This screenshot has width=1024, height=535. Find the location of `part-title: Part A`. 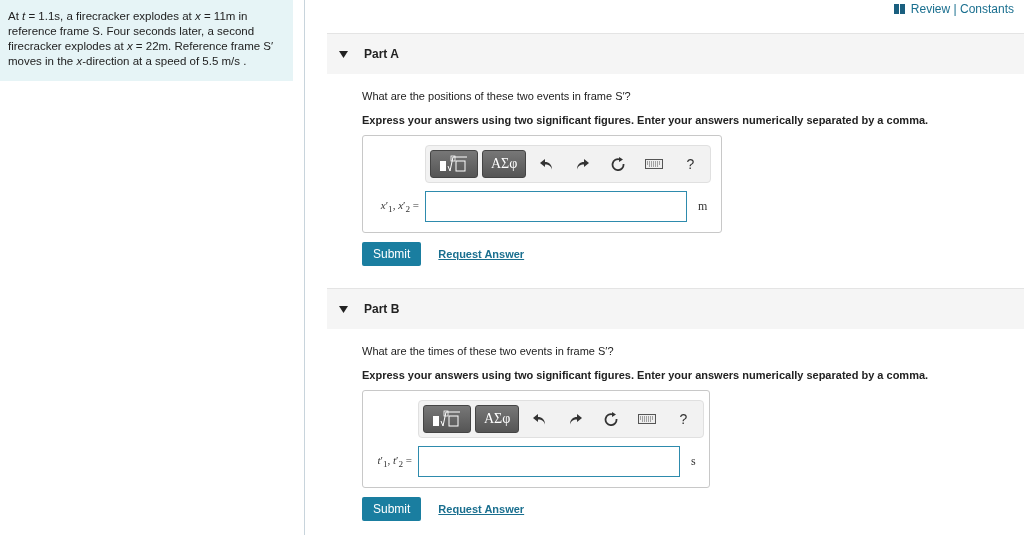

part-title: Part A is located at coordinates (381, 54).